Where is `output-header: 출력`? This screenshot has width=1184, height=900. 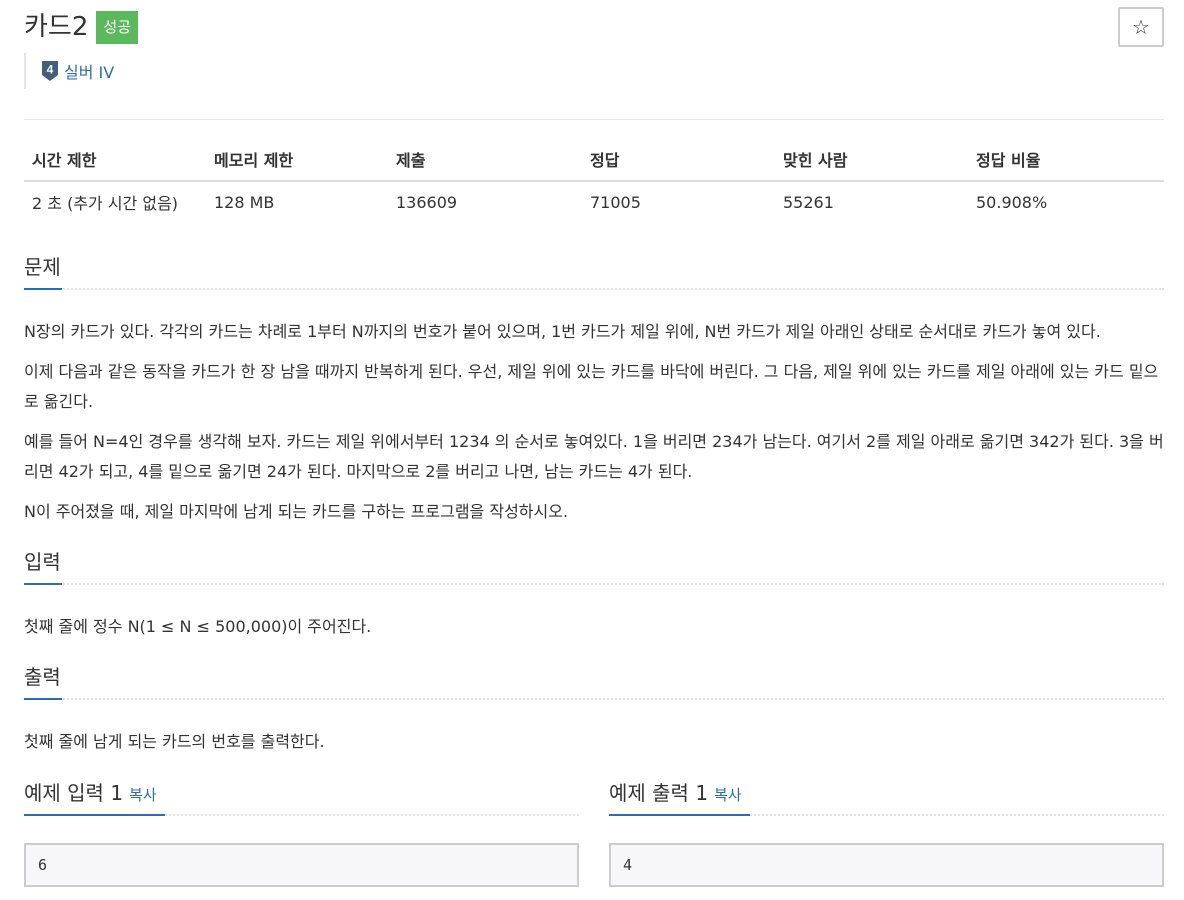 output-header: 출력 is located at coordinates (594, 681).